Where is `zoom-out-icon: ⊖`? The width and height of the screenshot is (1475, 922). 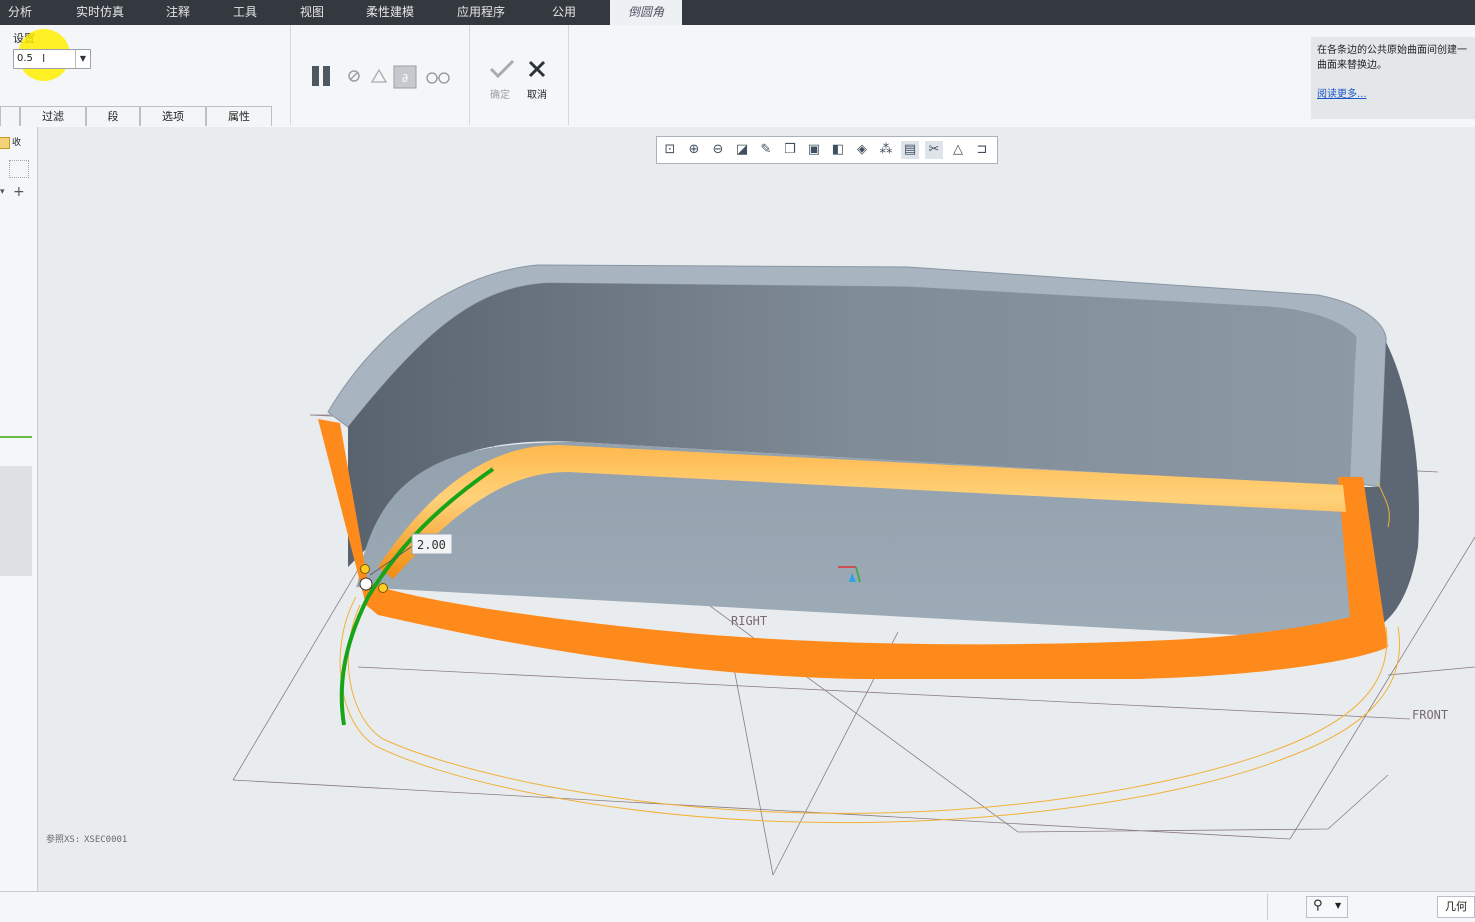 zoom-out-icon: ⊖ is located at coordinates (718, 150).